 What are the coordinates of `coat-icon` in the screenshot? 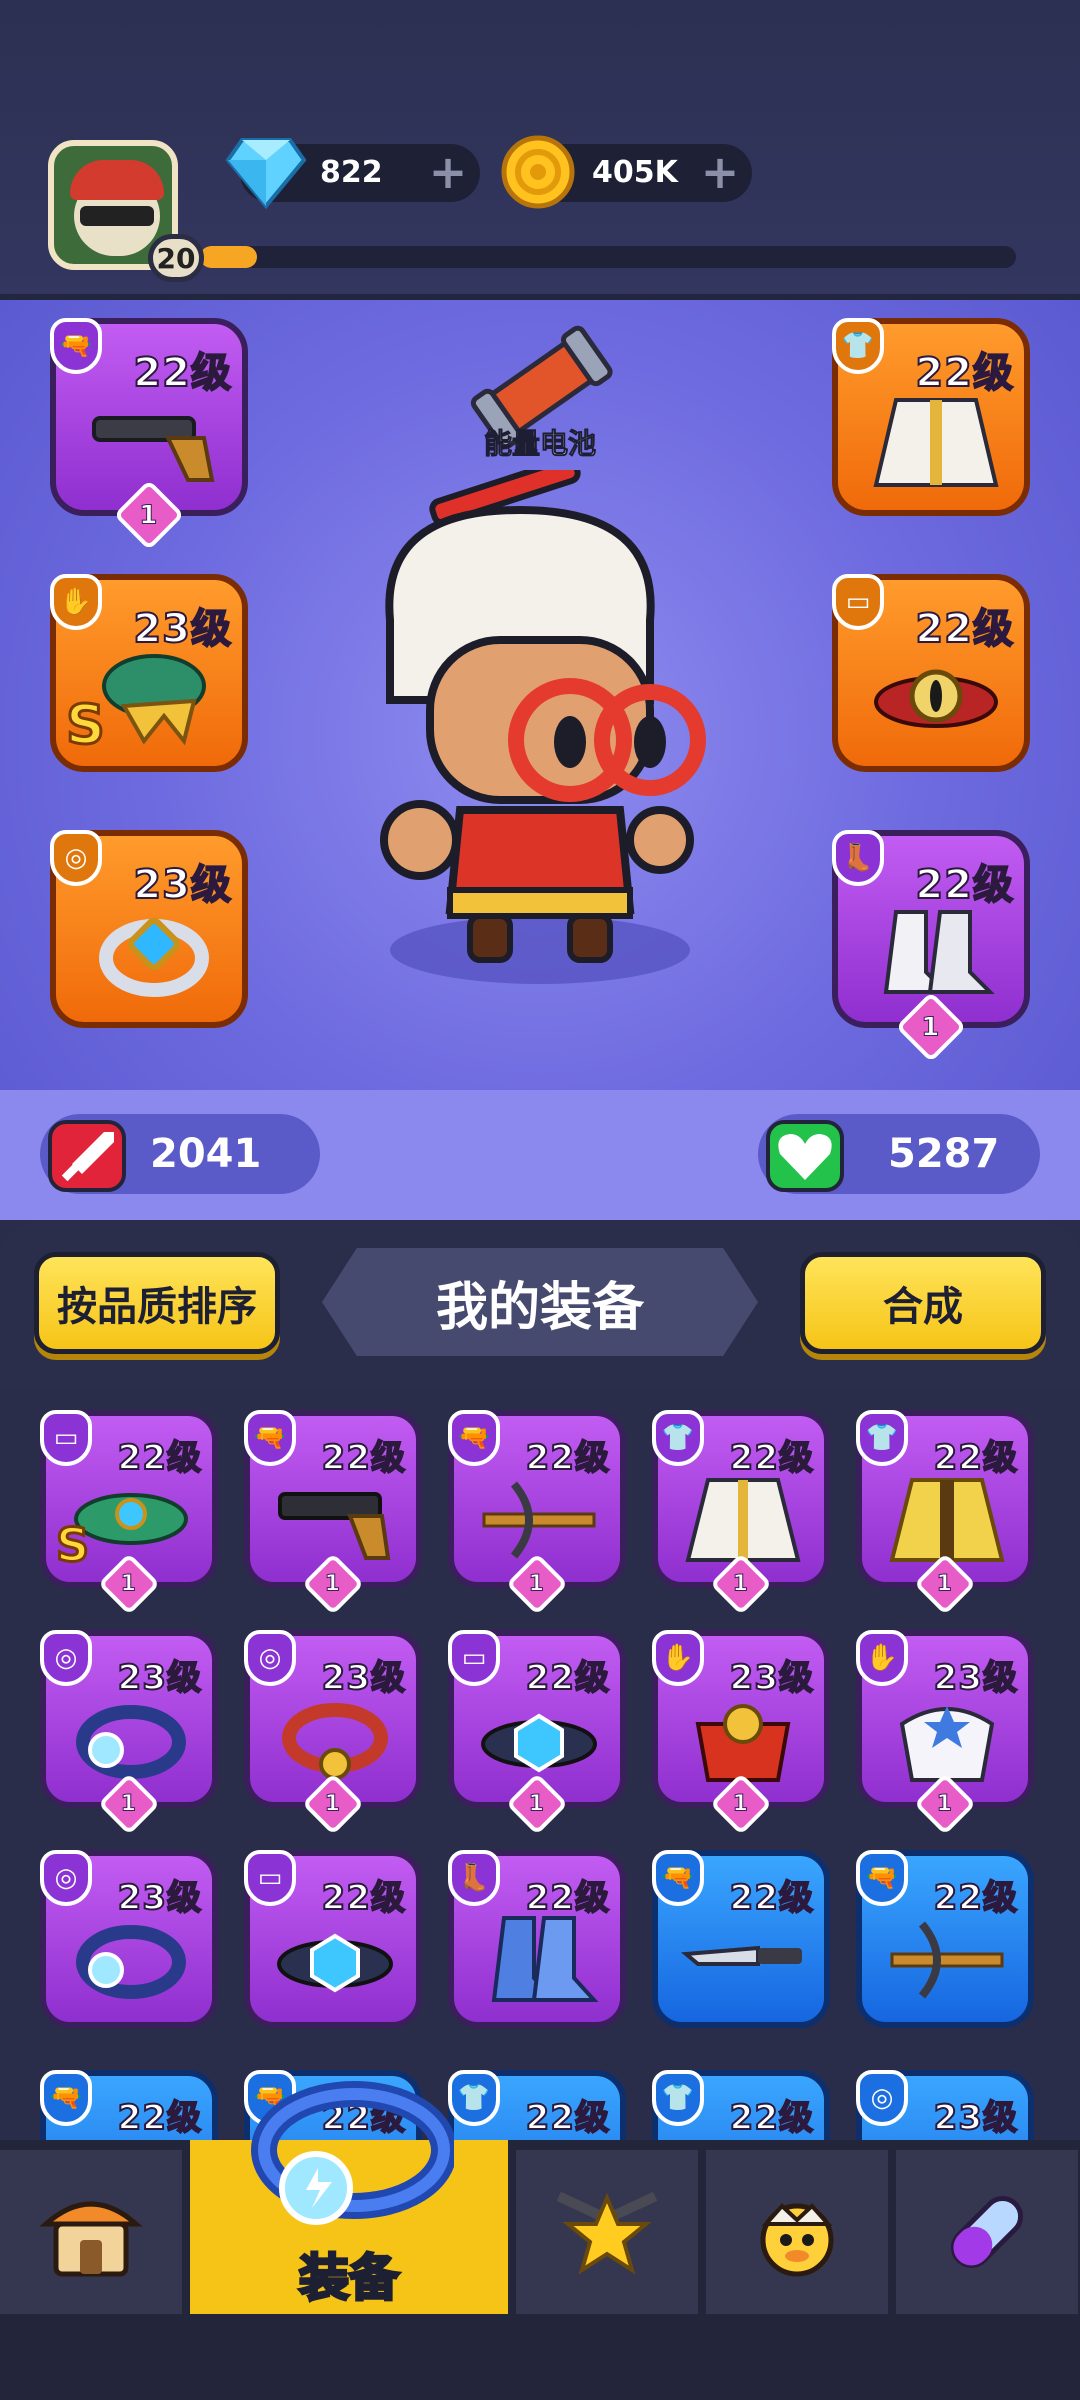 It's located at (936, 442).